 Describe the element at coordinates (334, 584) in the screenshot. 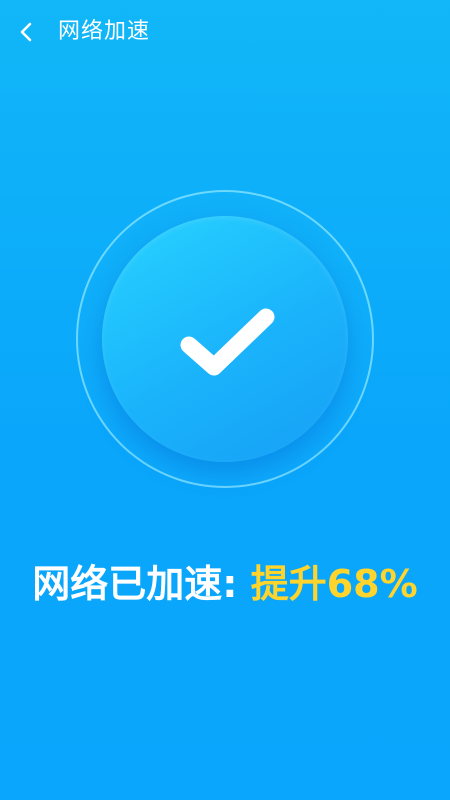

I see `result-value: 提升68%` at that location.